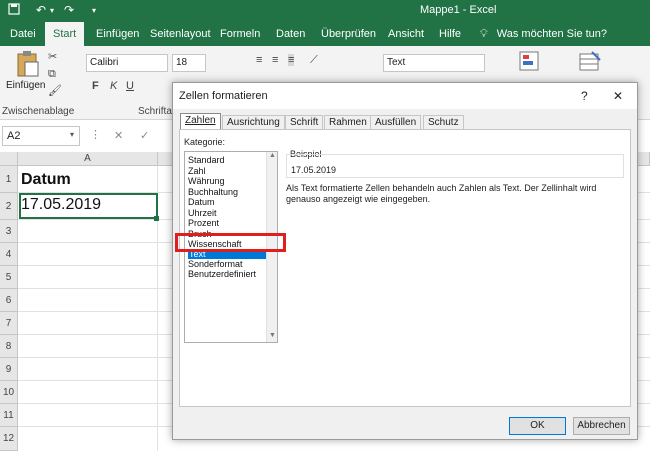  Describe the element at coordinates (325, 11) in the screenshot. I see `title-bar: ↶ ▾ ↷ ▾ Mappe1 - Excel` at that location.